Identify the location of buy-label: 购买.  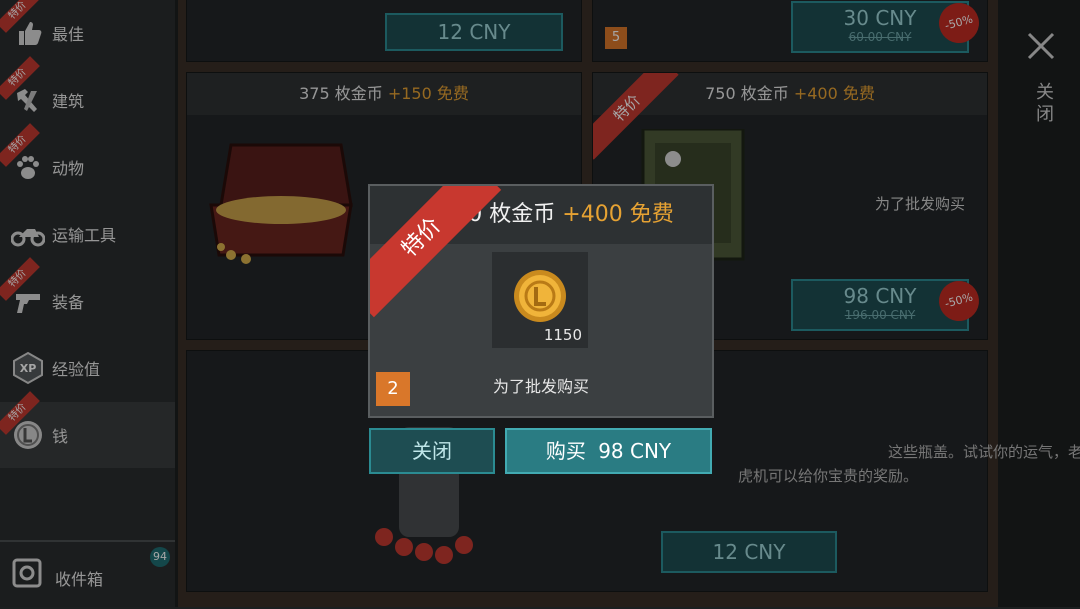
(565, 451).